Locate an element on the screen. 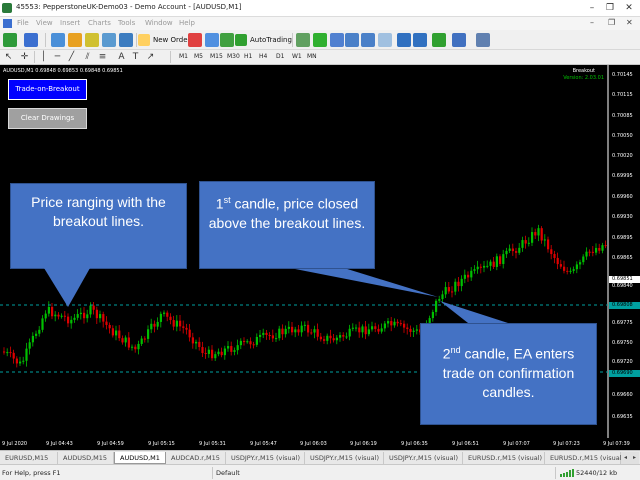 Image resolution: width=640 pixels, height=480 pixels. minimize-button: – is located at coordinates (592, 8).